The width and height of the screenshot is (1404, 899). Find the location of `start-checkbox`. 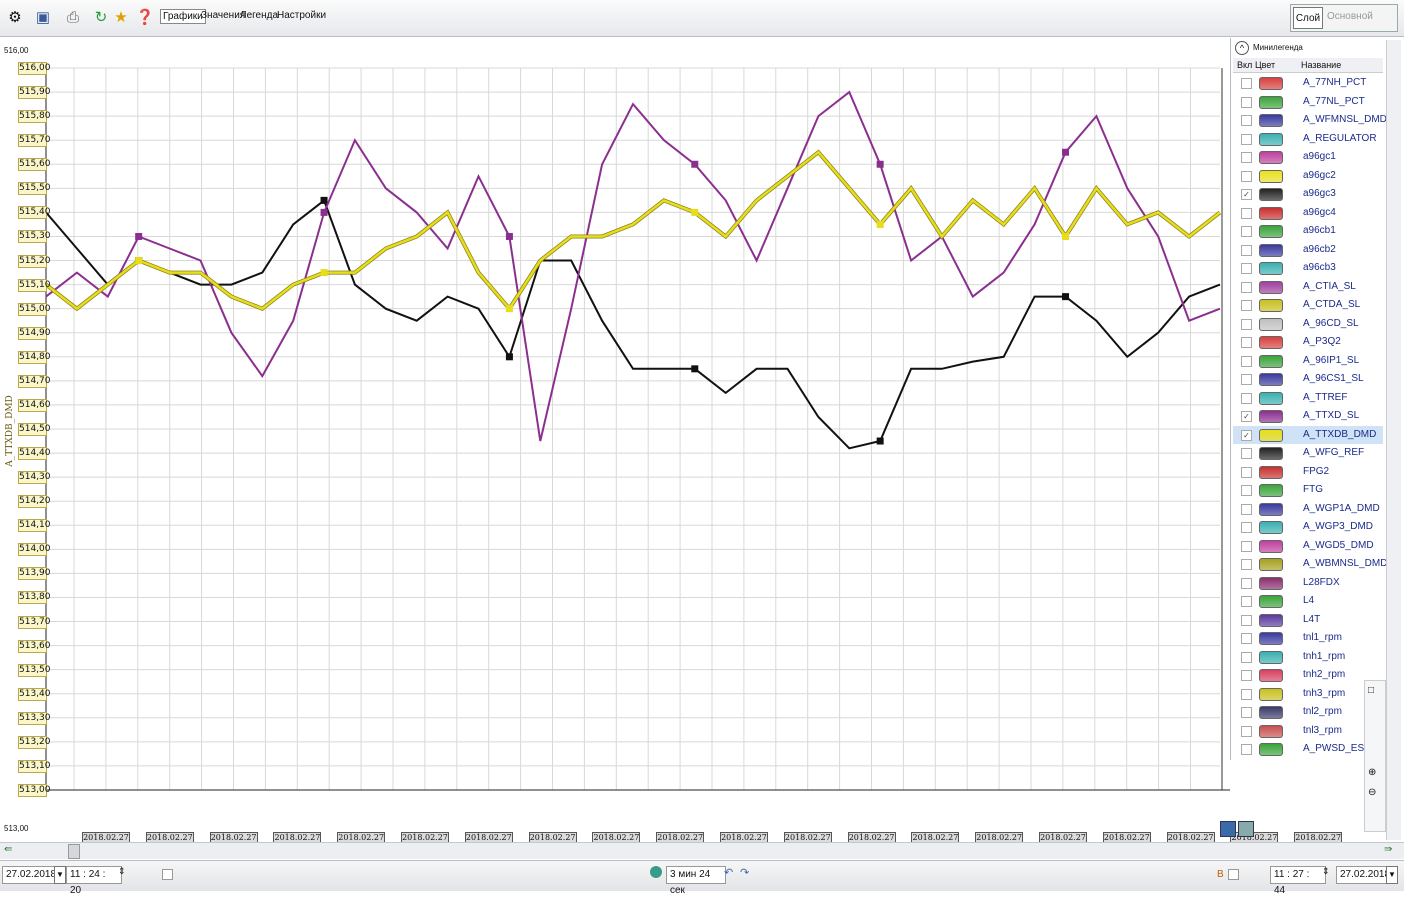

start-checkbox is located at coordinates (167, 874).